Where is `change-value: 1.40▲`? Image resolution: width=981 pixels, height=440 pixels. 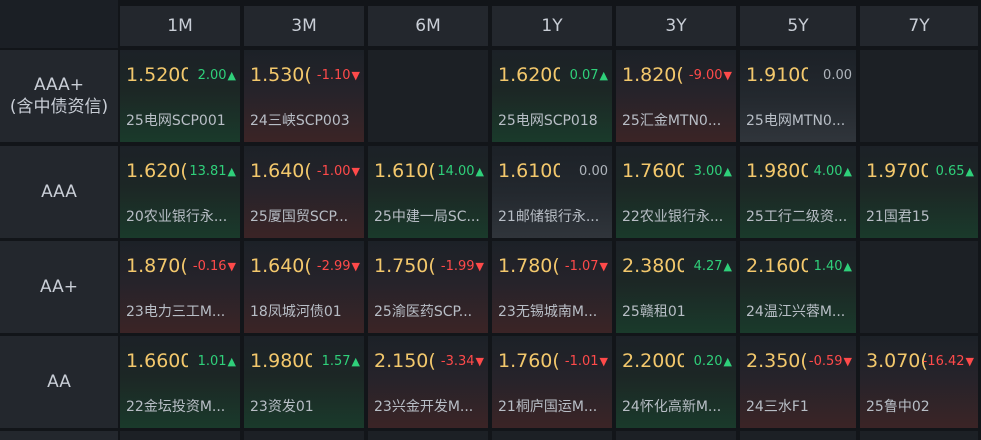
change-value: 1.40▲ is located at coordinates (833, 266).